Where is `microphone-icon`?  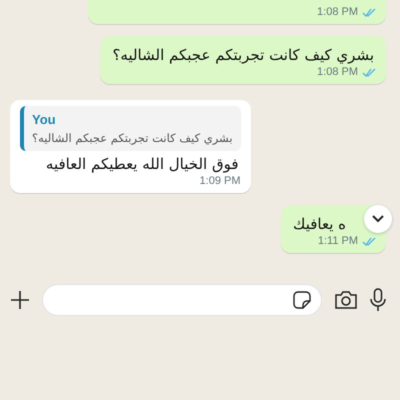 microphone-icon is located at coordinates (378, 300).